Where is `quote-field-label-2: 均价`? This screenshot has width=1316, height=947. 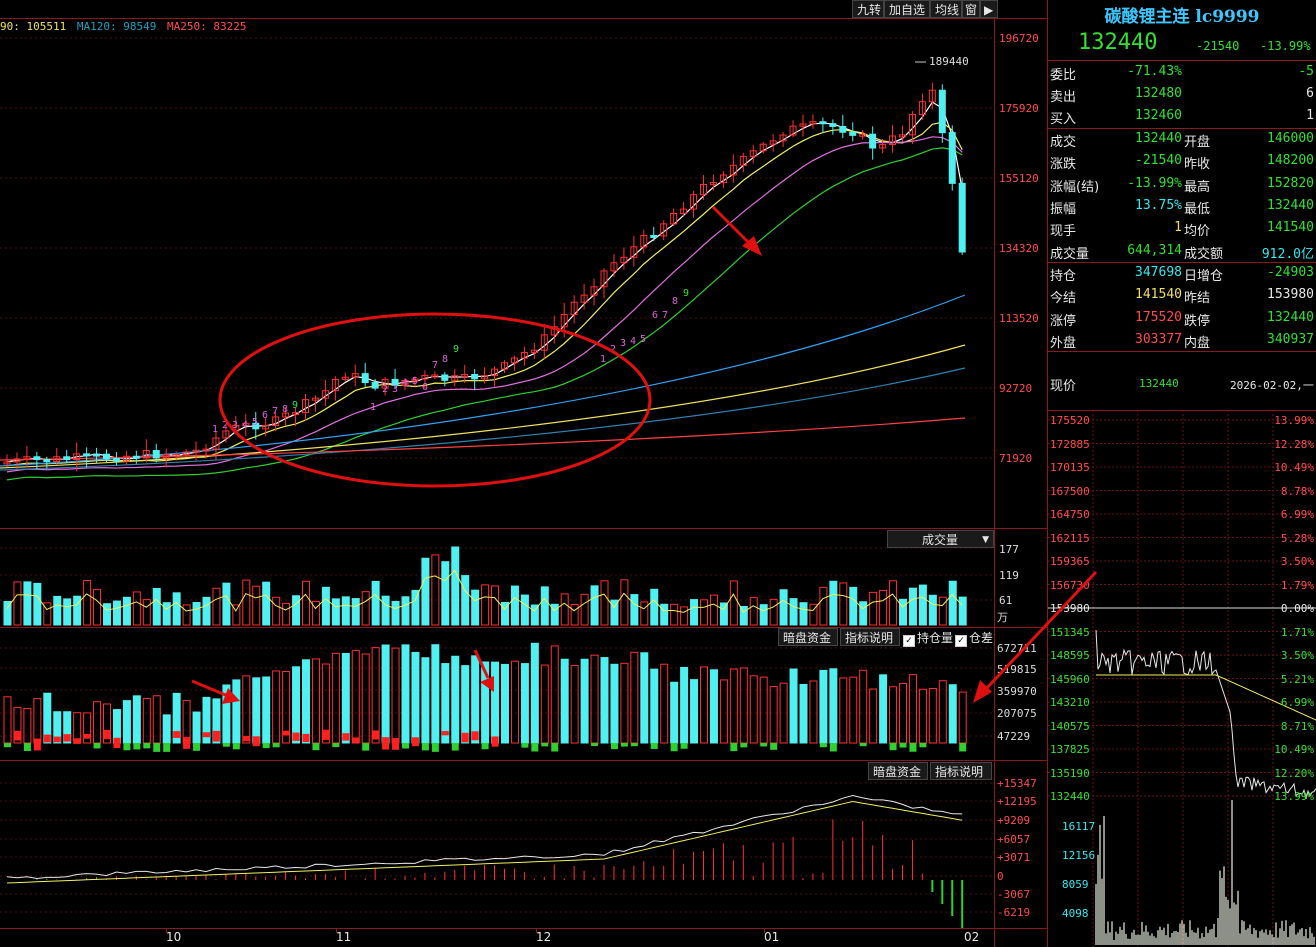
quote-field-label-2: 均价 is located at coordinates (1197, 231).